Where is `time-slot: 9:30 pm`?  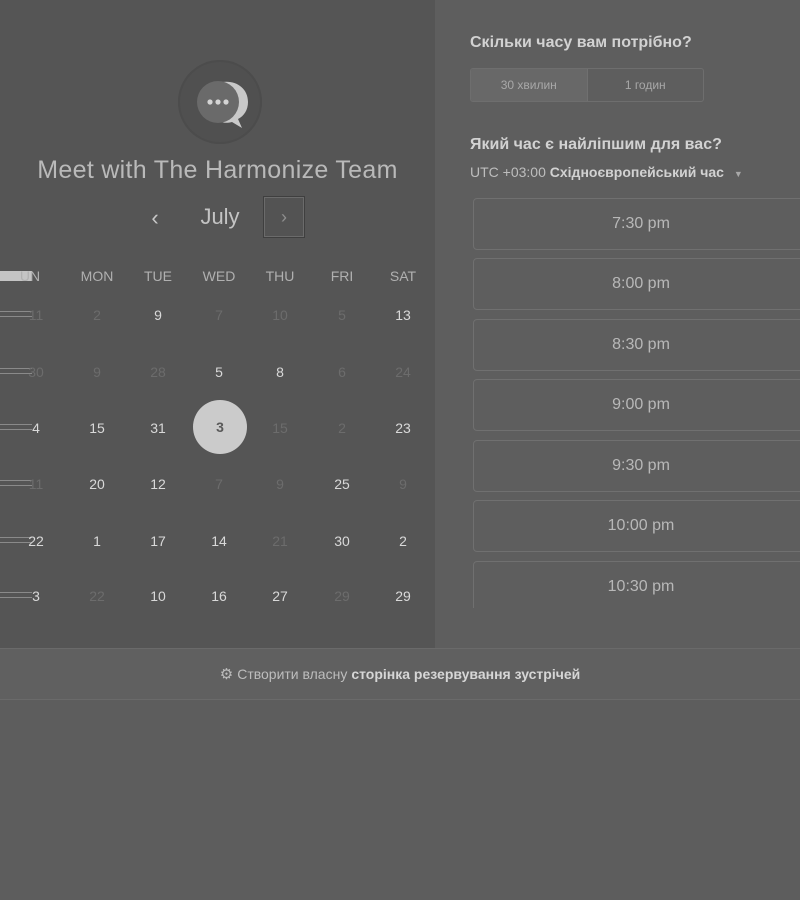
time-slot: 9:30 pm is located at coordinates (636, 466).